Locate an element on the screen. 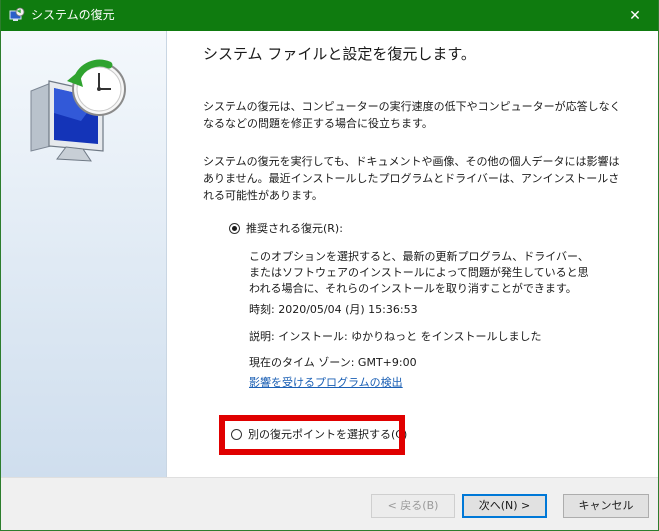 This screenshot has height=531, width=659. system-restore-monitor-clock-icon is located at coordinates (78, 110).